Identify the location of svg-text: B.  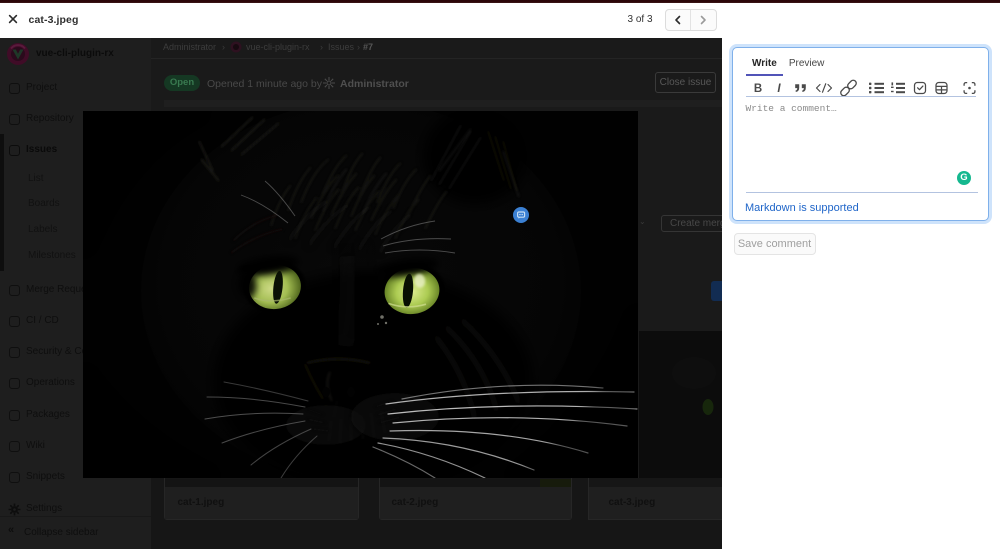
(758, 89).